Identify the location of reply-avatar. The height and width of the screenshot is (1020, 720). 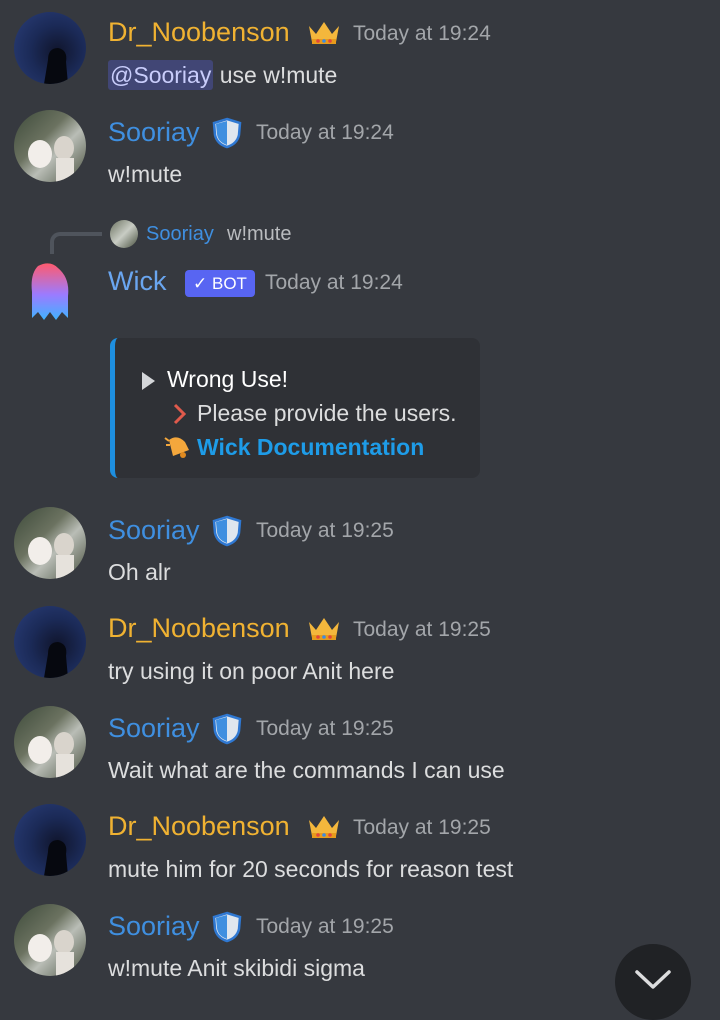
(124, 234).